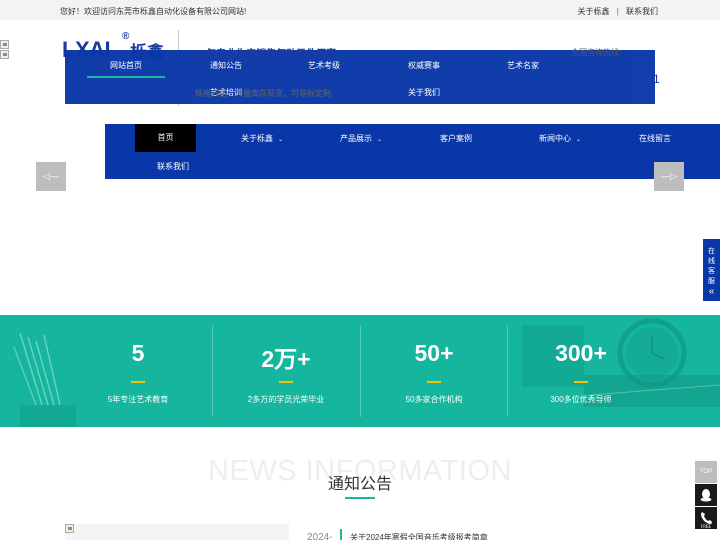  Describe the element at coordinates (173, 166) in the screenshot. I see `nav2-item-contact: 联系我们` at that location.